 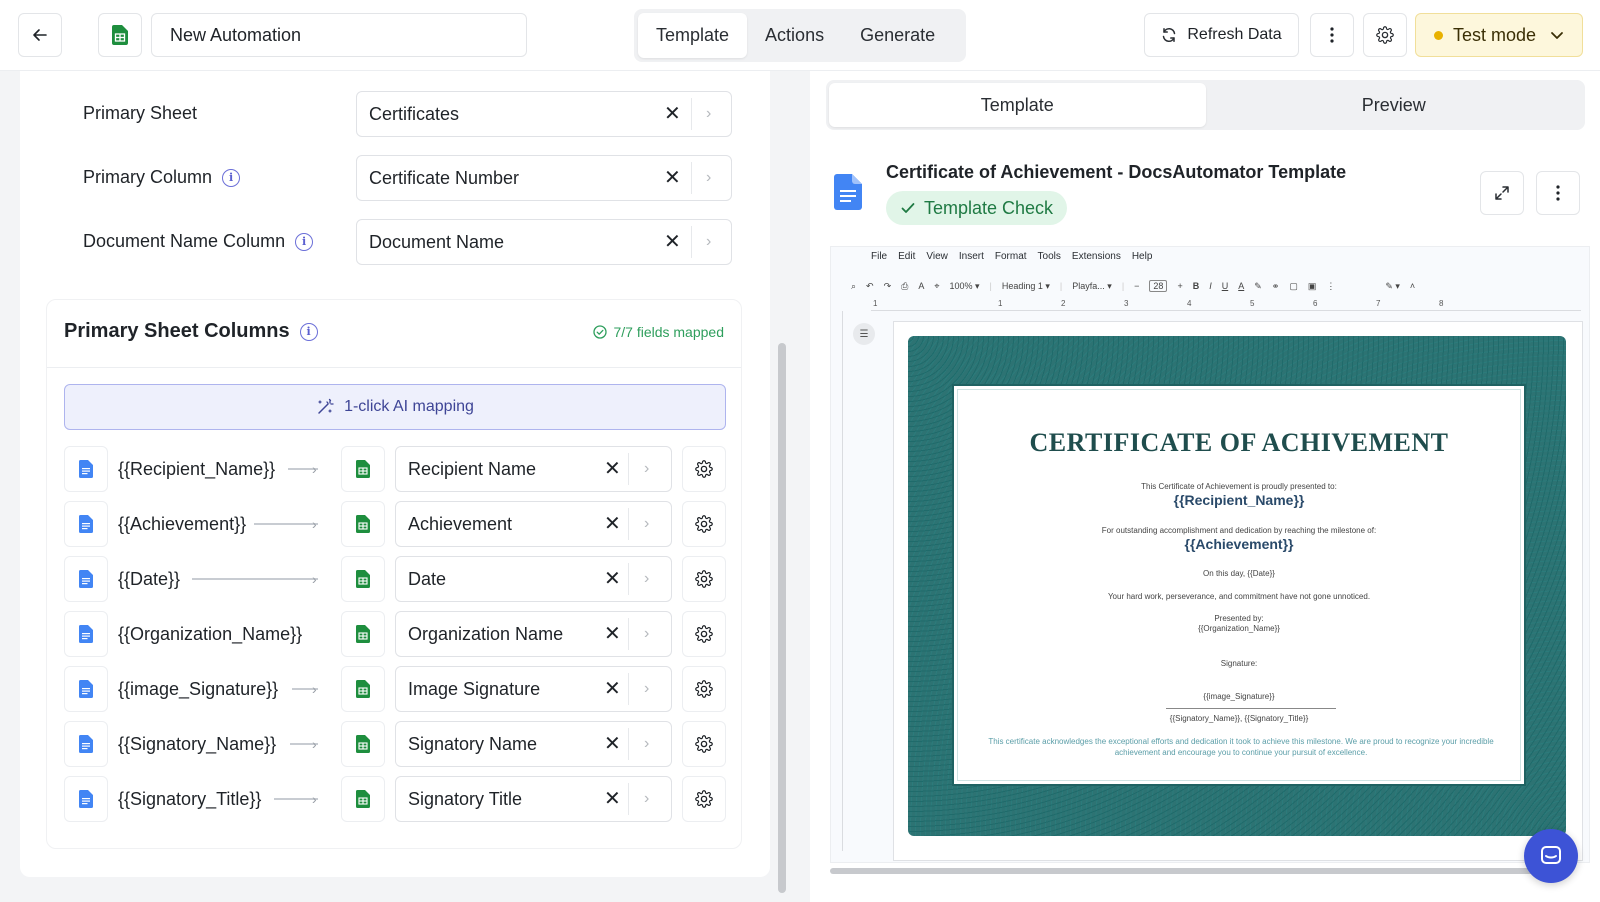 I want to click on menu-file: File, so click(x=879, y=256).